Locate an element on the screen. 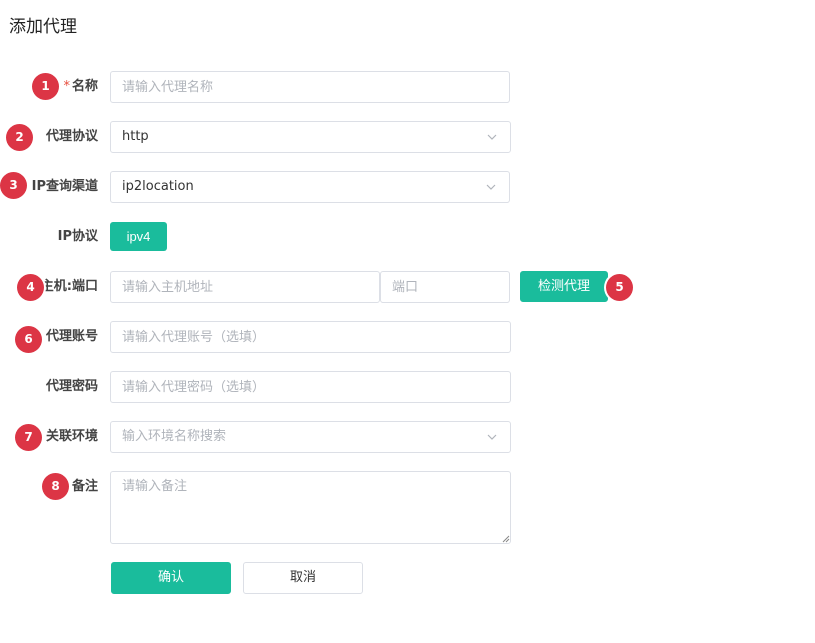 The image size is (815, 643). annotation-badge-8: 8 is located at coordinates (55, 486).